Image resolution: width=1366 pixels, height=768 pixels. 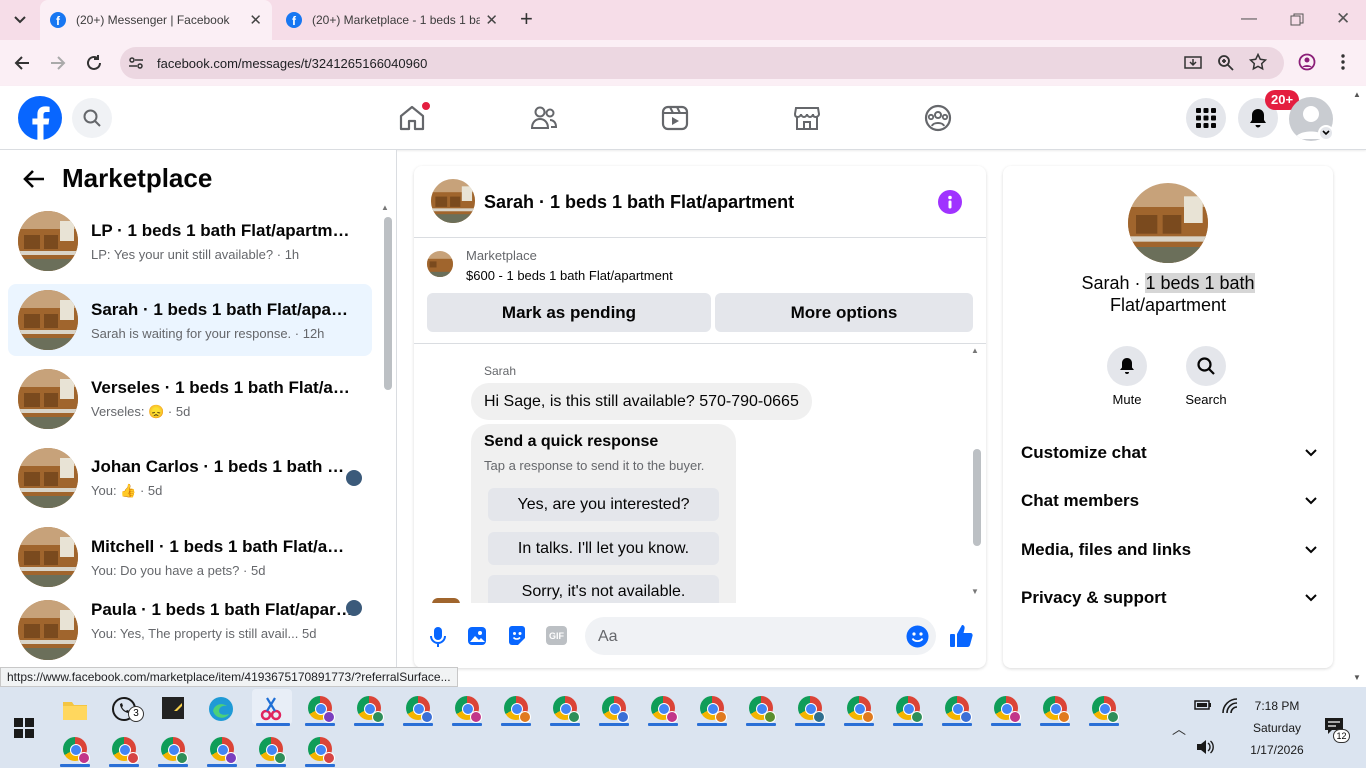 I want to click on page-scroll-up-arrow: ▲, so click(x=1357, y=94).